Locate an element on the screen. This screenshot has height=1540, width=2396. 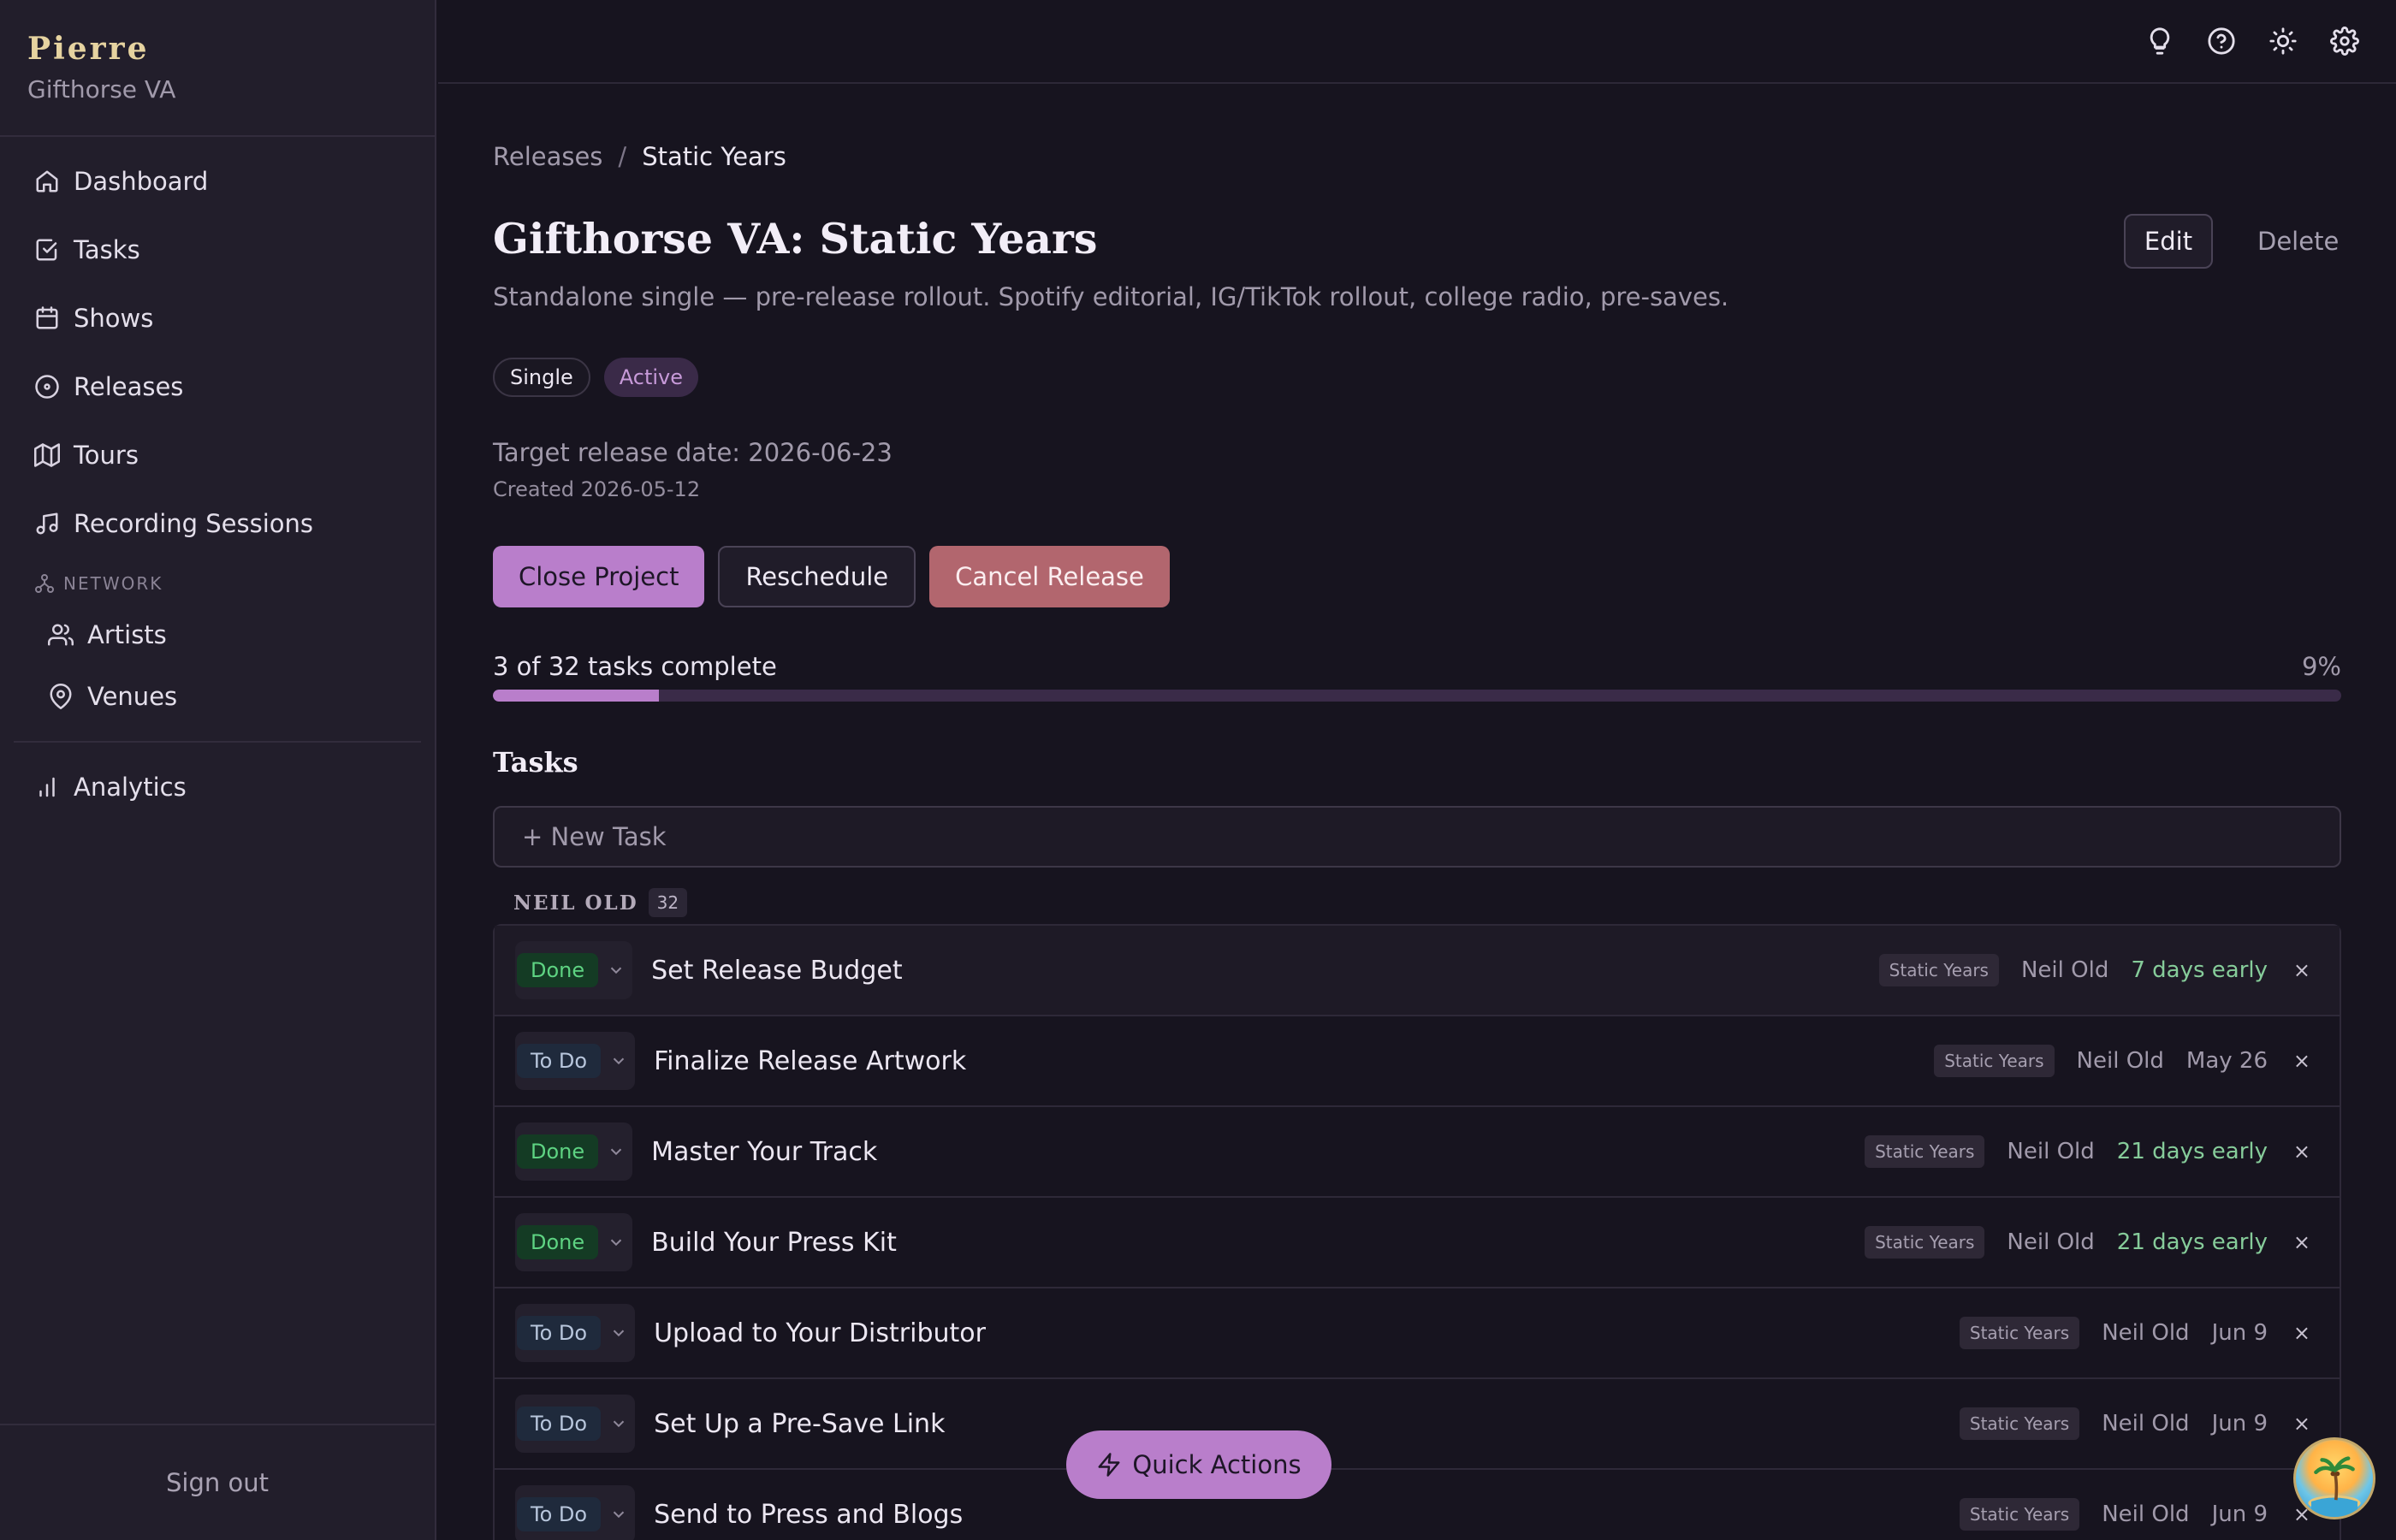
task-title: Set Up a Pre-Save Link is located at coordinates (800, 1424).